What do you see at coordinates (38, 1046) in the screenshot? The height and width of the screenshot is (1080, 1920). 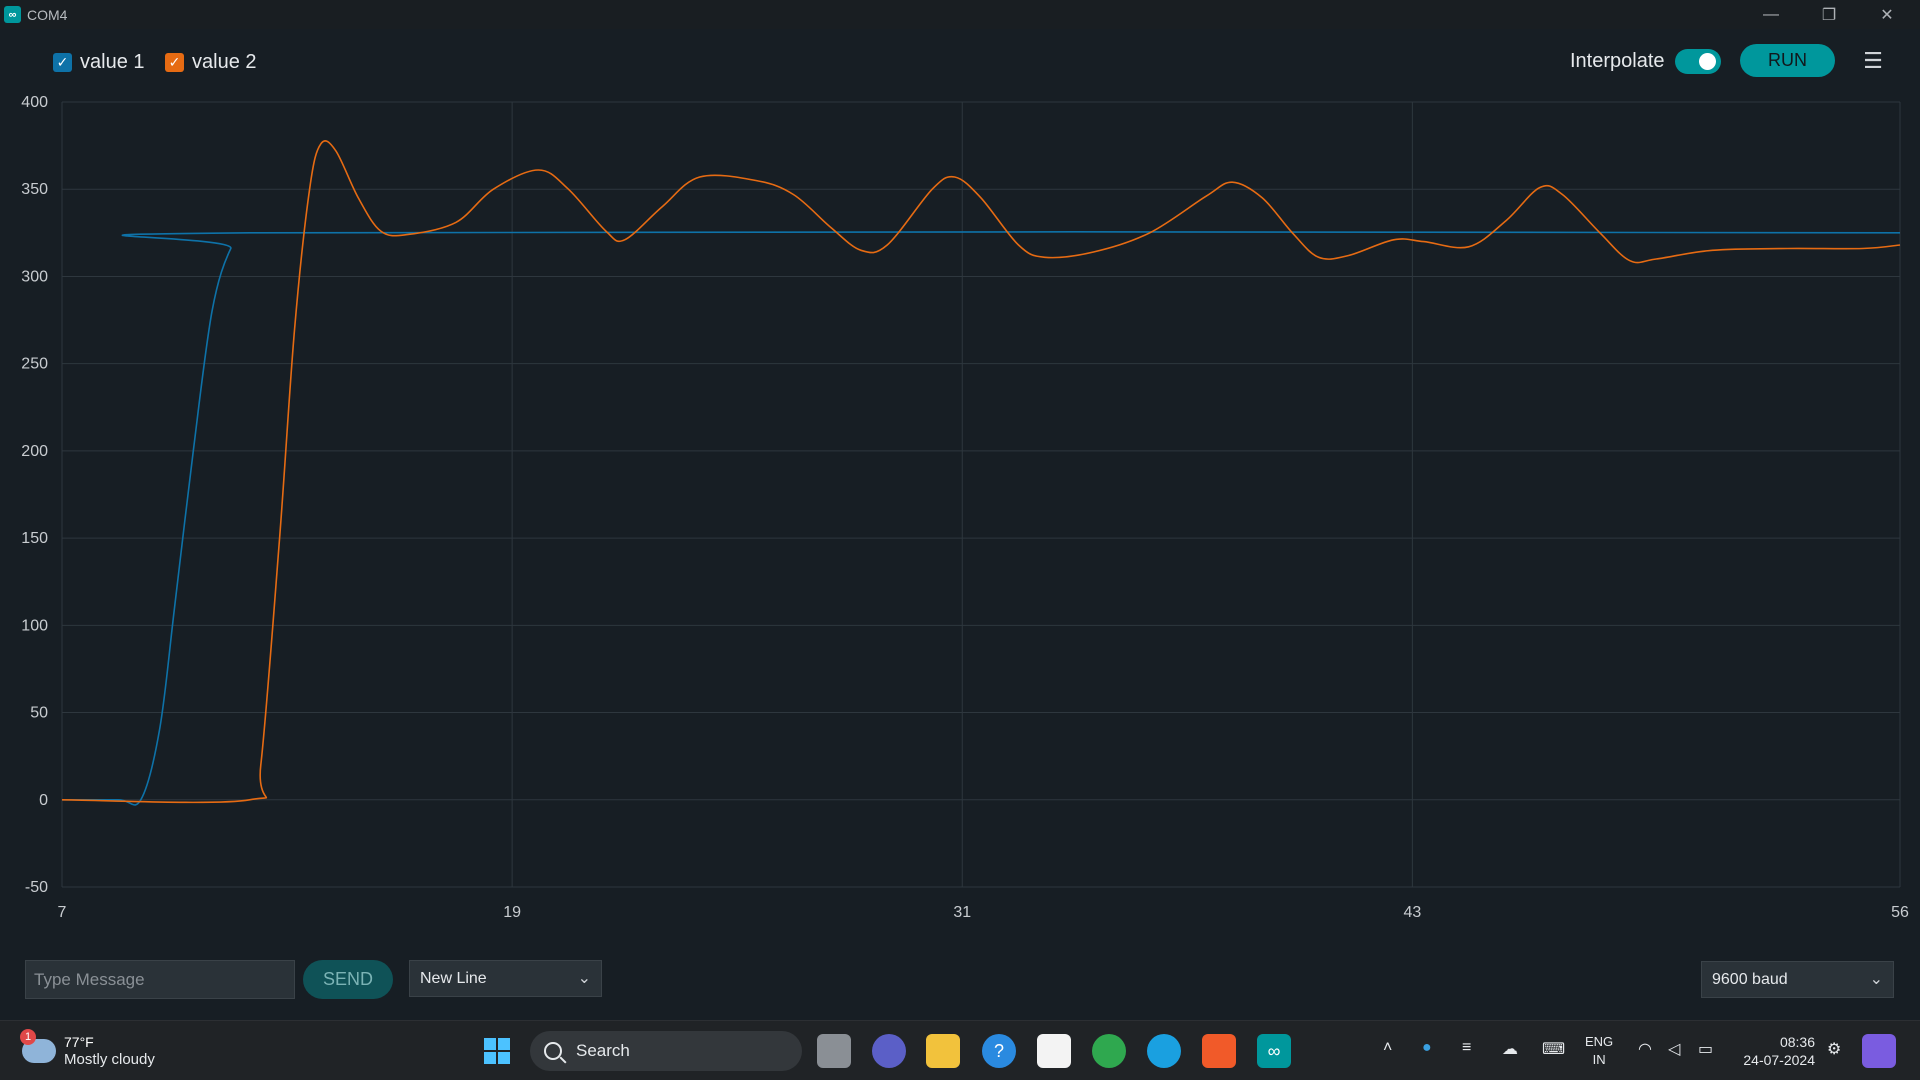 I see `cloud-icon: 1` at bounding box center [38, 1046].